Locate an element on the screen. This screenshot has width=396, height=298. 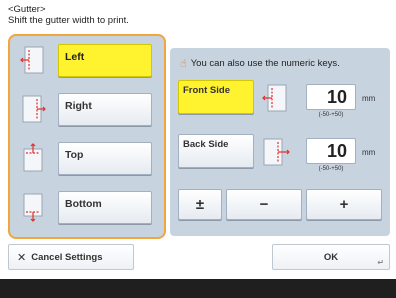
back-side-gutter-icon is located at coordinates (276, 152).